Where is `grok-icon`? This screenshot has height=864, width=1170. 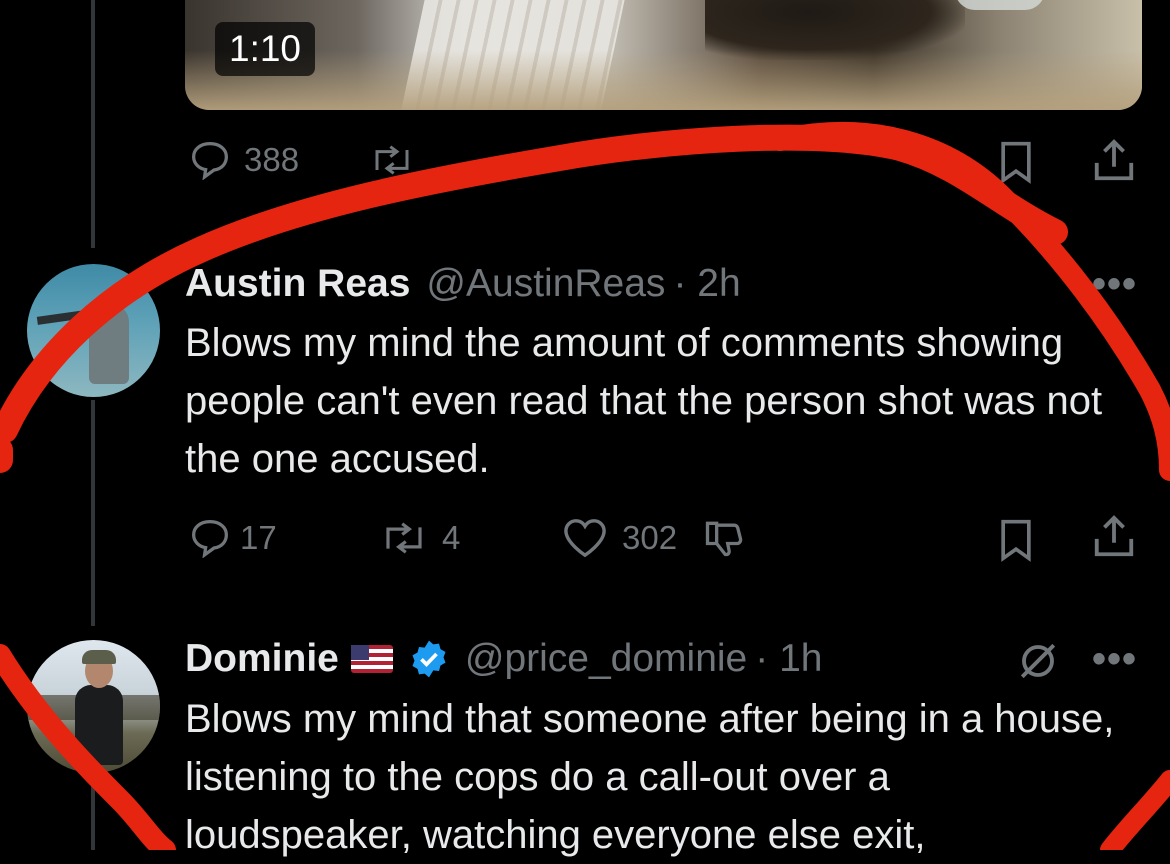
grok-icon is located at coordinates (1038, 661).